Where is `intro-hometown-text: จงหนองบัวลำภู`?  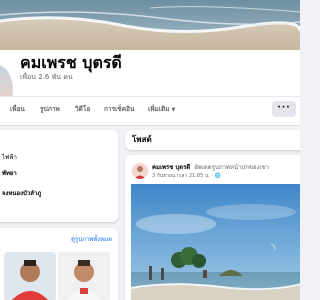
intro-hometown-text: จงหนองบัวลำภู is located at coordinates (21, 193).